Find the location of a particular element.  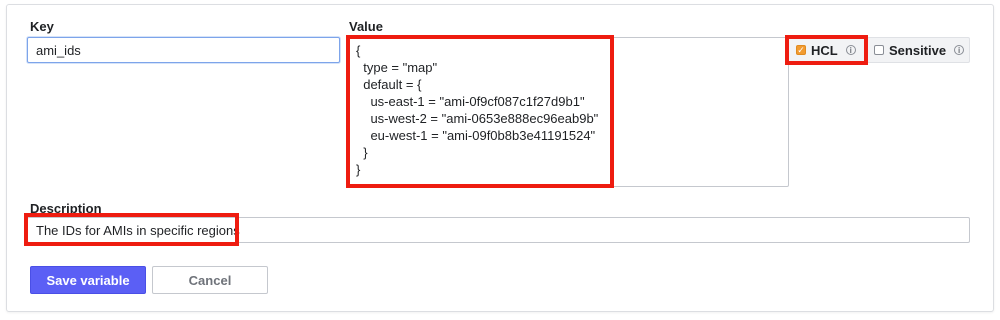

hcl-label: HCL is located at coordinates (824, 50).